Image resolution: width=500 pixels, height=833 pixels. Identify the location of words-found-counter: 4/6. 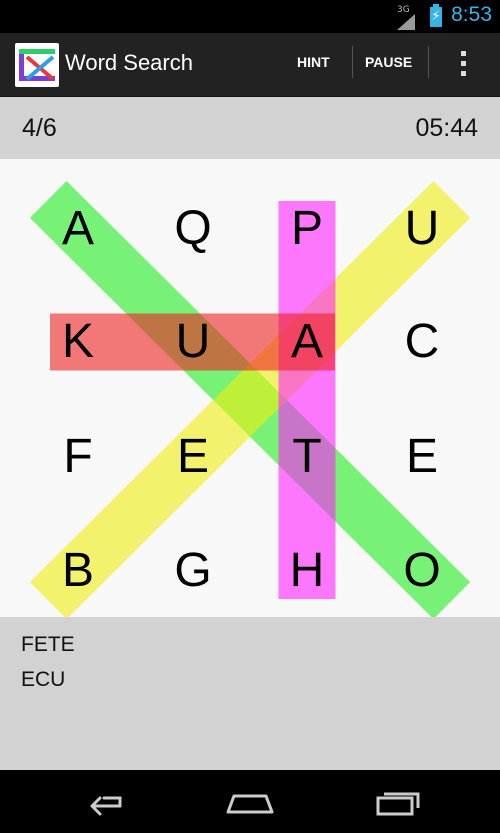
(39, 128).